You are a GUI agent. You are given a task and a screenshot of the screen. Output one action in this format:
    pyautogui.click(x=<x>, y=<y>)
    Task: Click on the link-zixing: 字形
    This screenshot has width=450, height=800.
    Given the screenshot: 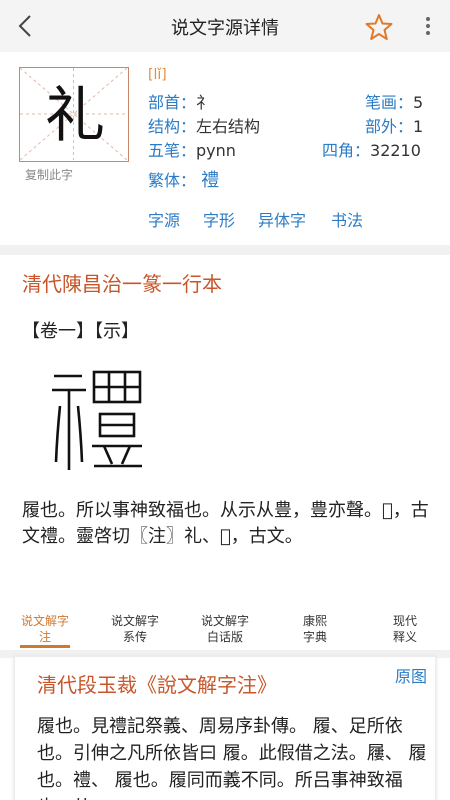 What is the action you would take?
    pyautogui.click(x=219, y=219)
    